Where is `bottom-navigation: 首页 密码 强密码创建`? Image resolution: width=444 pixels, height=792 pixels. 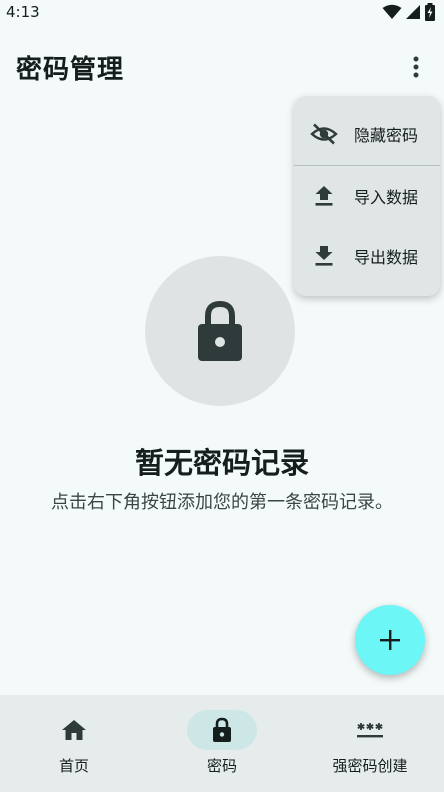 bottom-navigation: 首页 密码 强密码创建 is located at coordinates (222, 743).